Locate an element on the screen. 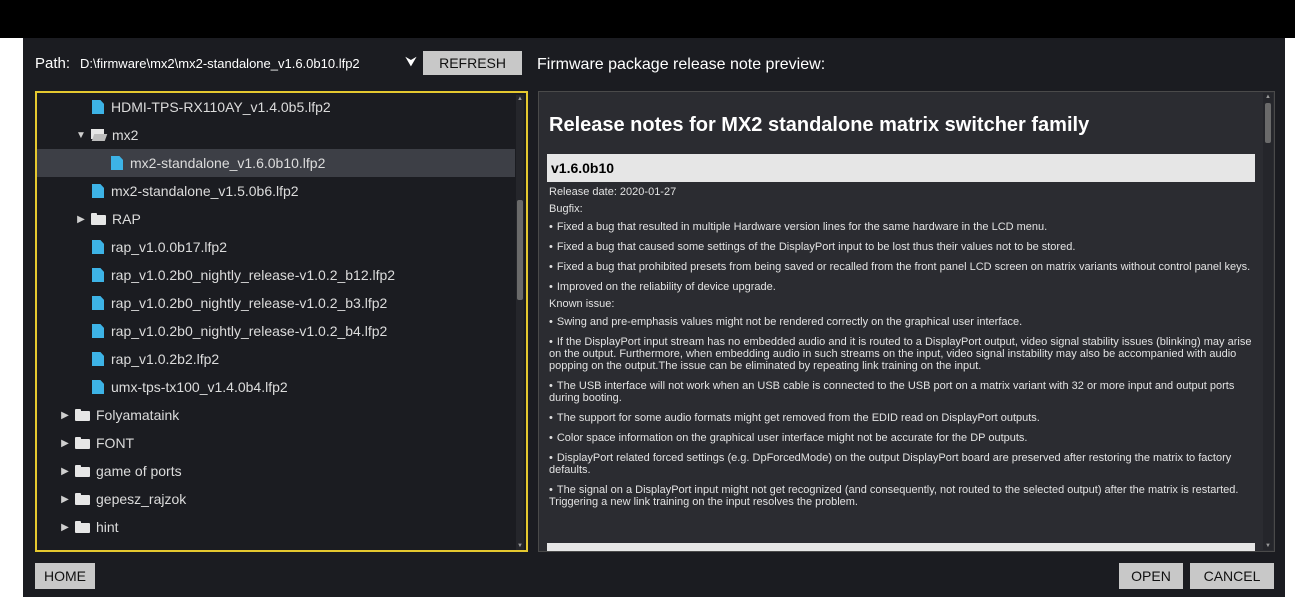  tree-item: ▼ mx2 is located at coordinates (276, 135).